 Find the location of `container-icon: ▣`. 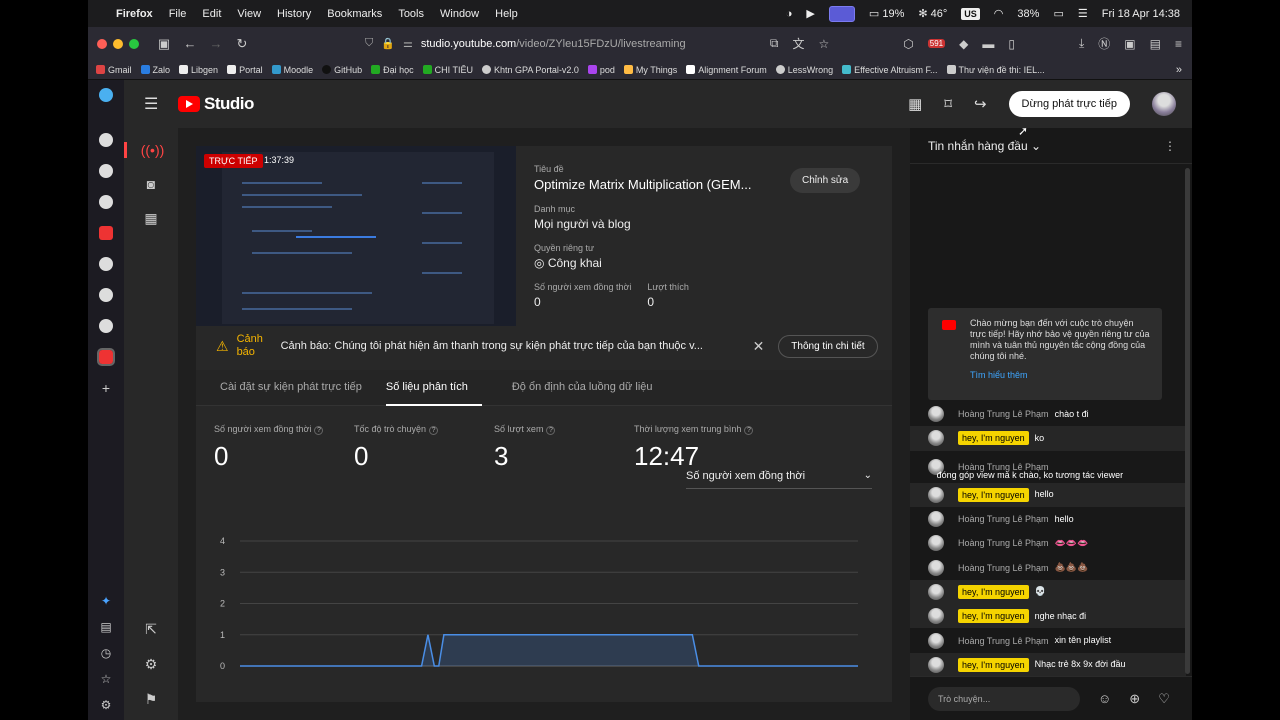

container-icon: ▣ is located at coordinates (1129, 44).